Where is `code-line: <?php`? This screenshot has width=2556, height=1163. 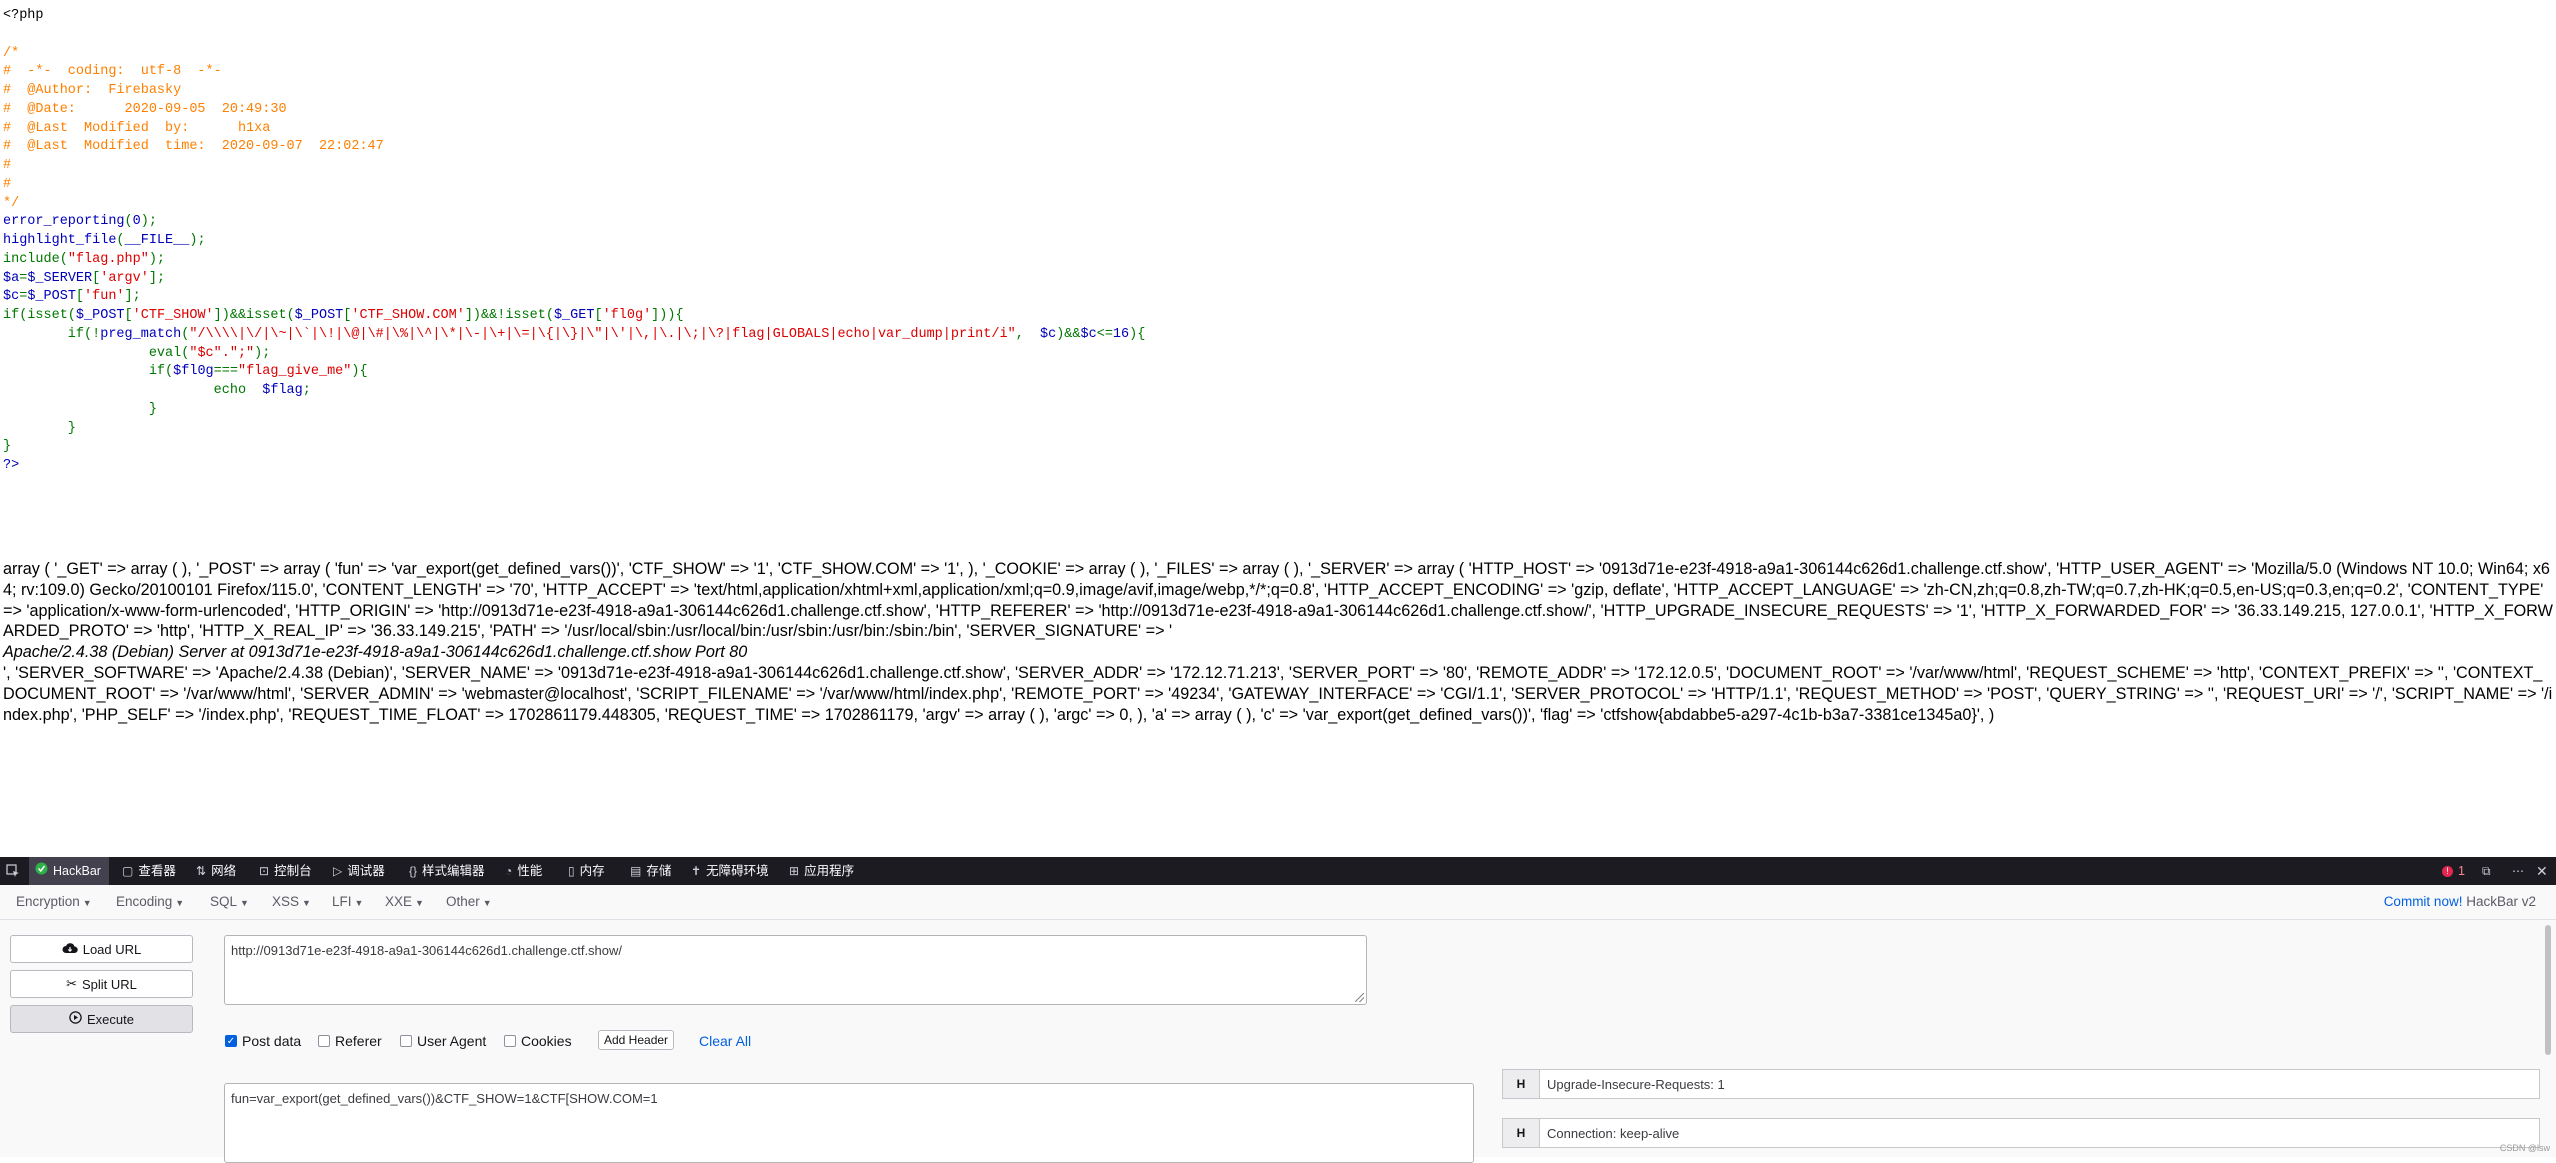 code-line: <?php is located at coordinates (23, 15).